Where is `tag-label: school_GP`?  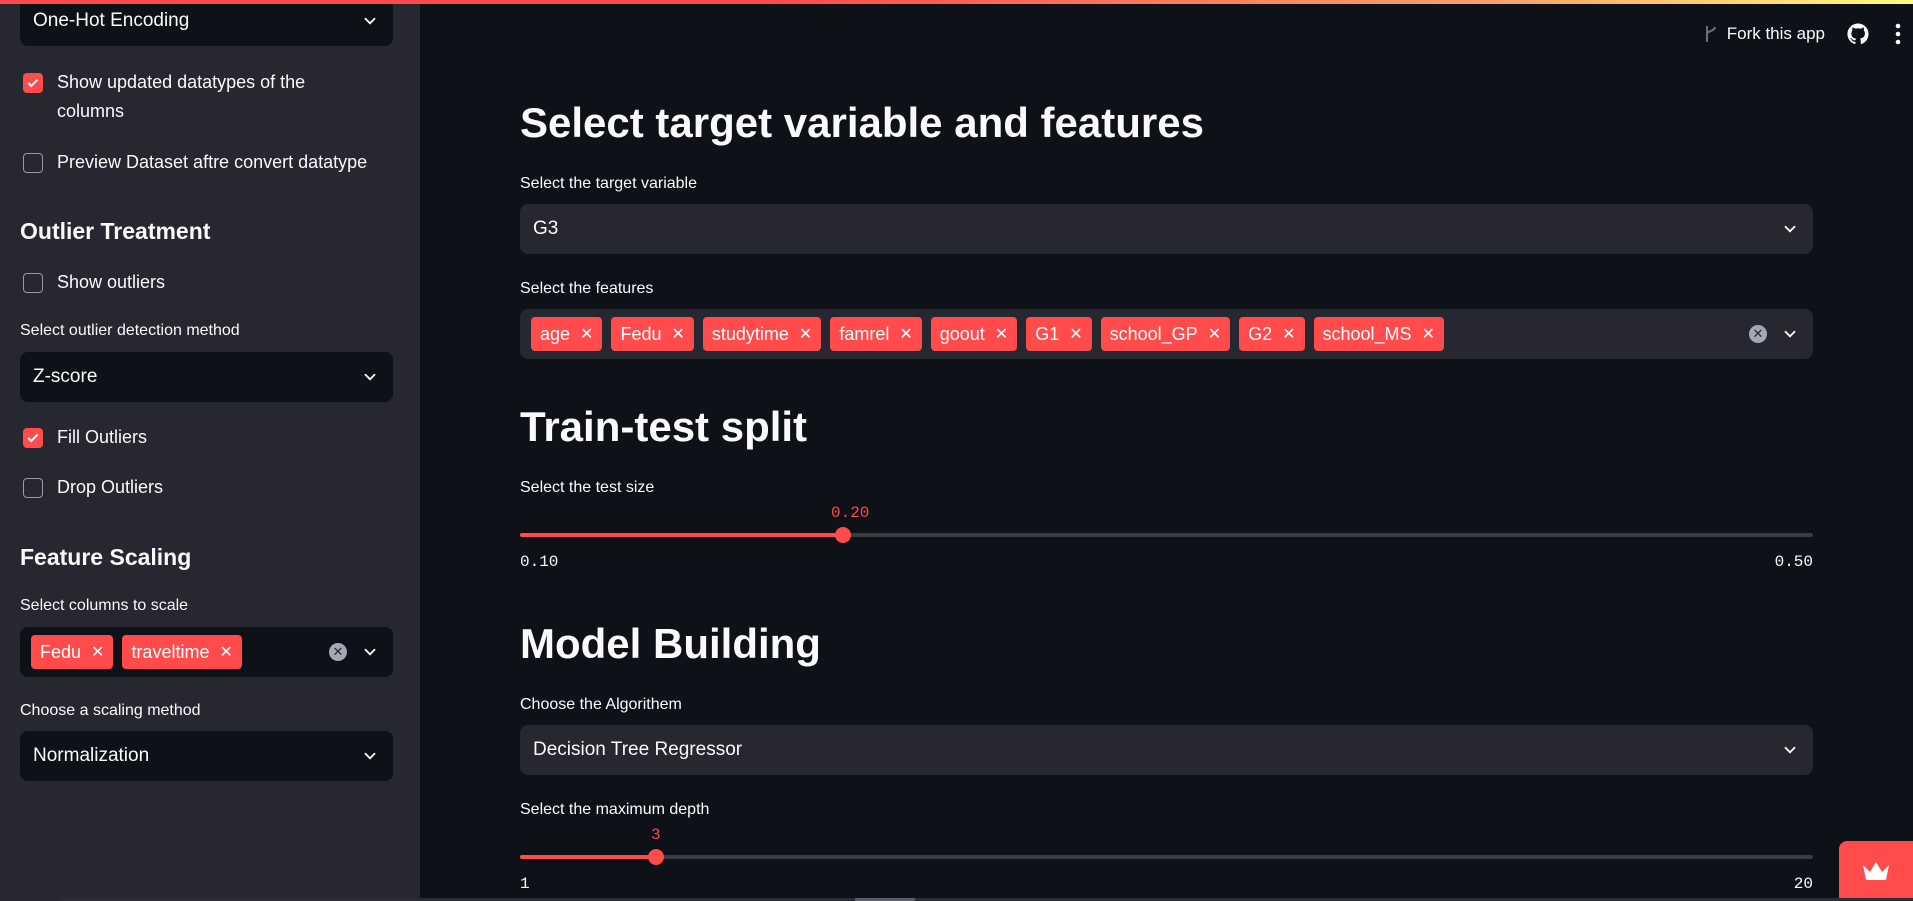
tag-label: school_GP is located at coordinates (1153, 333).